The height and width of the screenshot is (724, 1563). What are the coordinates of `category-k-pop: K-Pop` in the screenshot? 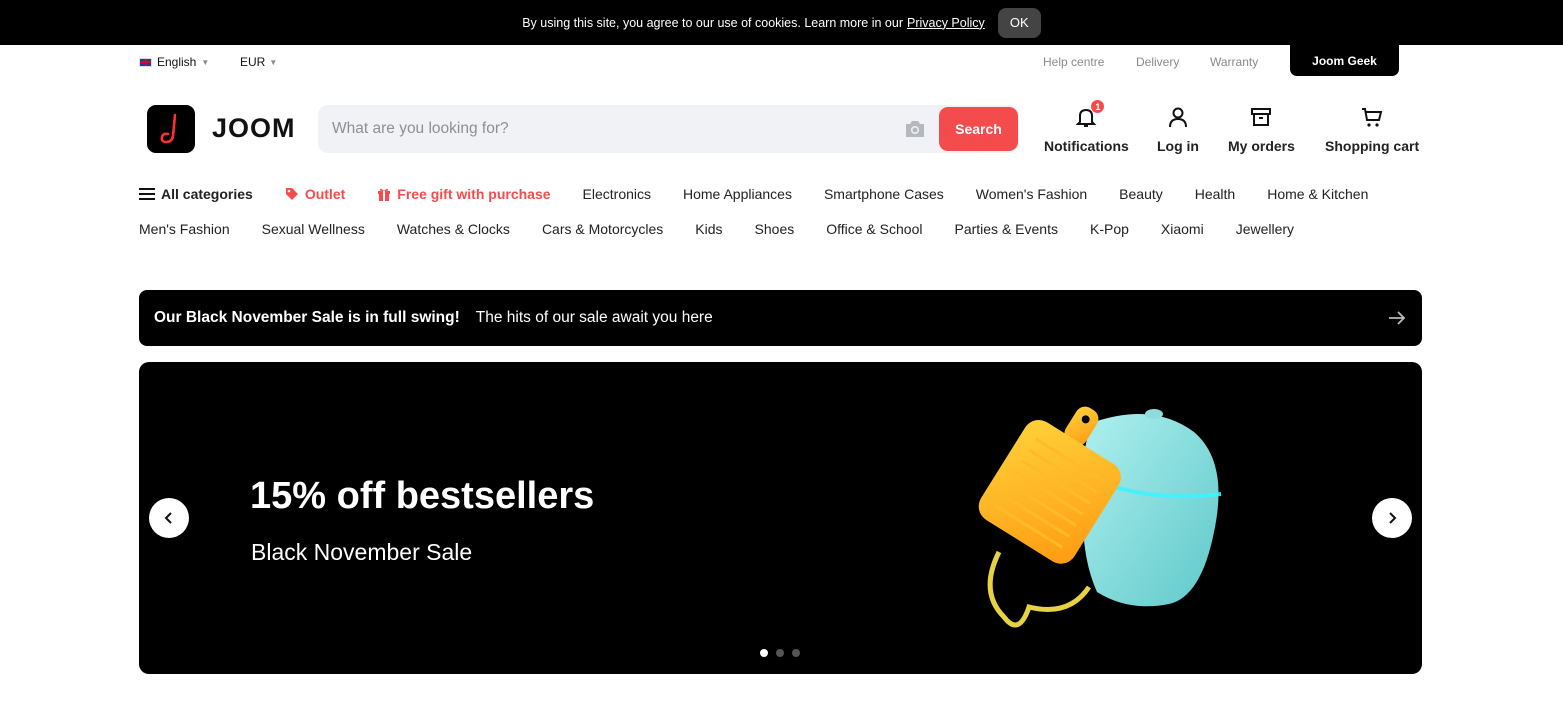 It's located at (1109, 229).